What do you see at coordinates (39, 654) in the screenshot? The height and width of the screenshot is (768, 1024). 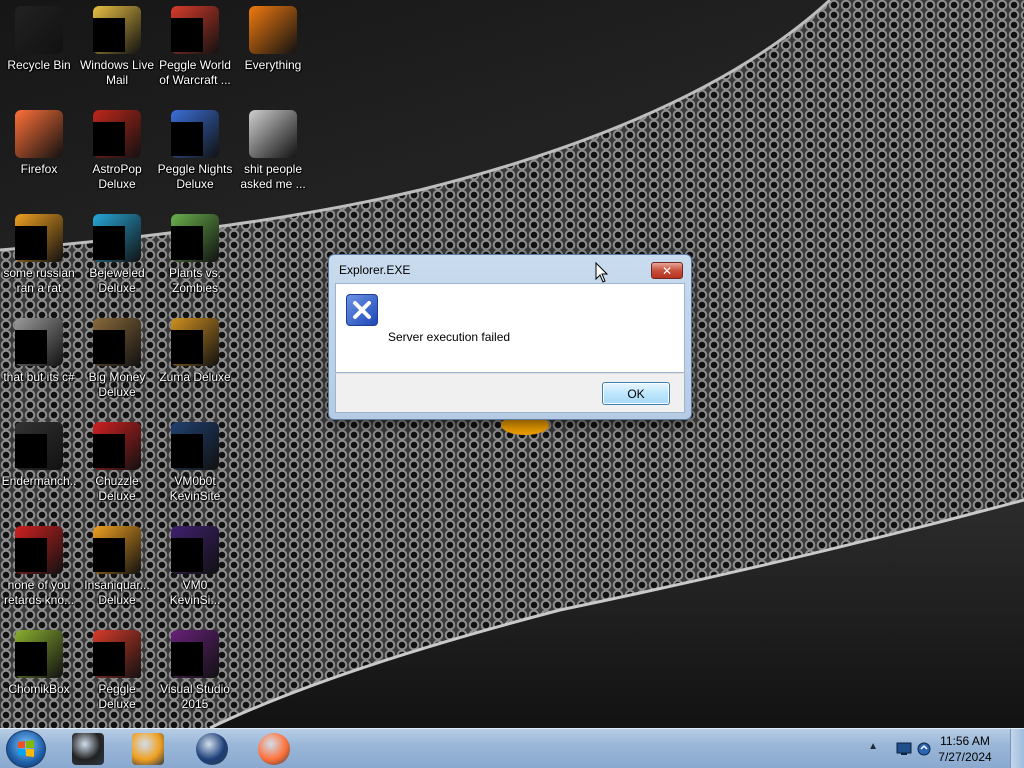 I see `chomikbox-icon` at bounding box center [39, 654].